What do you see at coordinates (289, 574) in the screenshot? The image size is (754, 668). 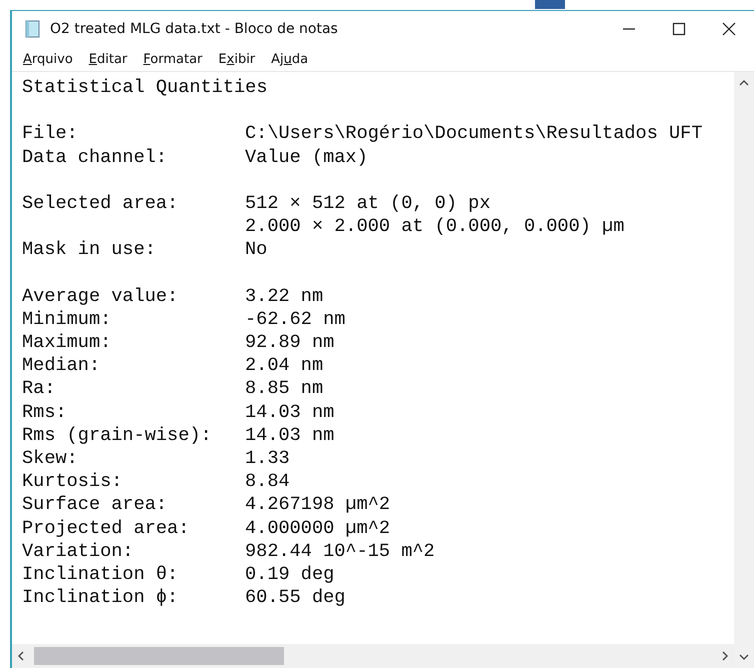 I see `field-value: 0.19 deg` at bounding box center [289, 574].